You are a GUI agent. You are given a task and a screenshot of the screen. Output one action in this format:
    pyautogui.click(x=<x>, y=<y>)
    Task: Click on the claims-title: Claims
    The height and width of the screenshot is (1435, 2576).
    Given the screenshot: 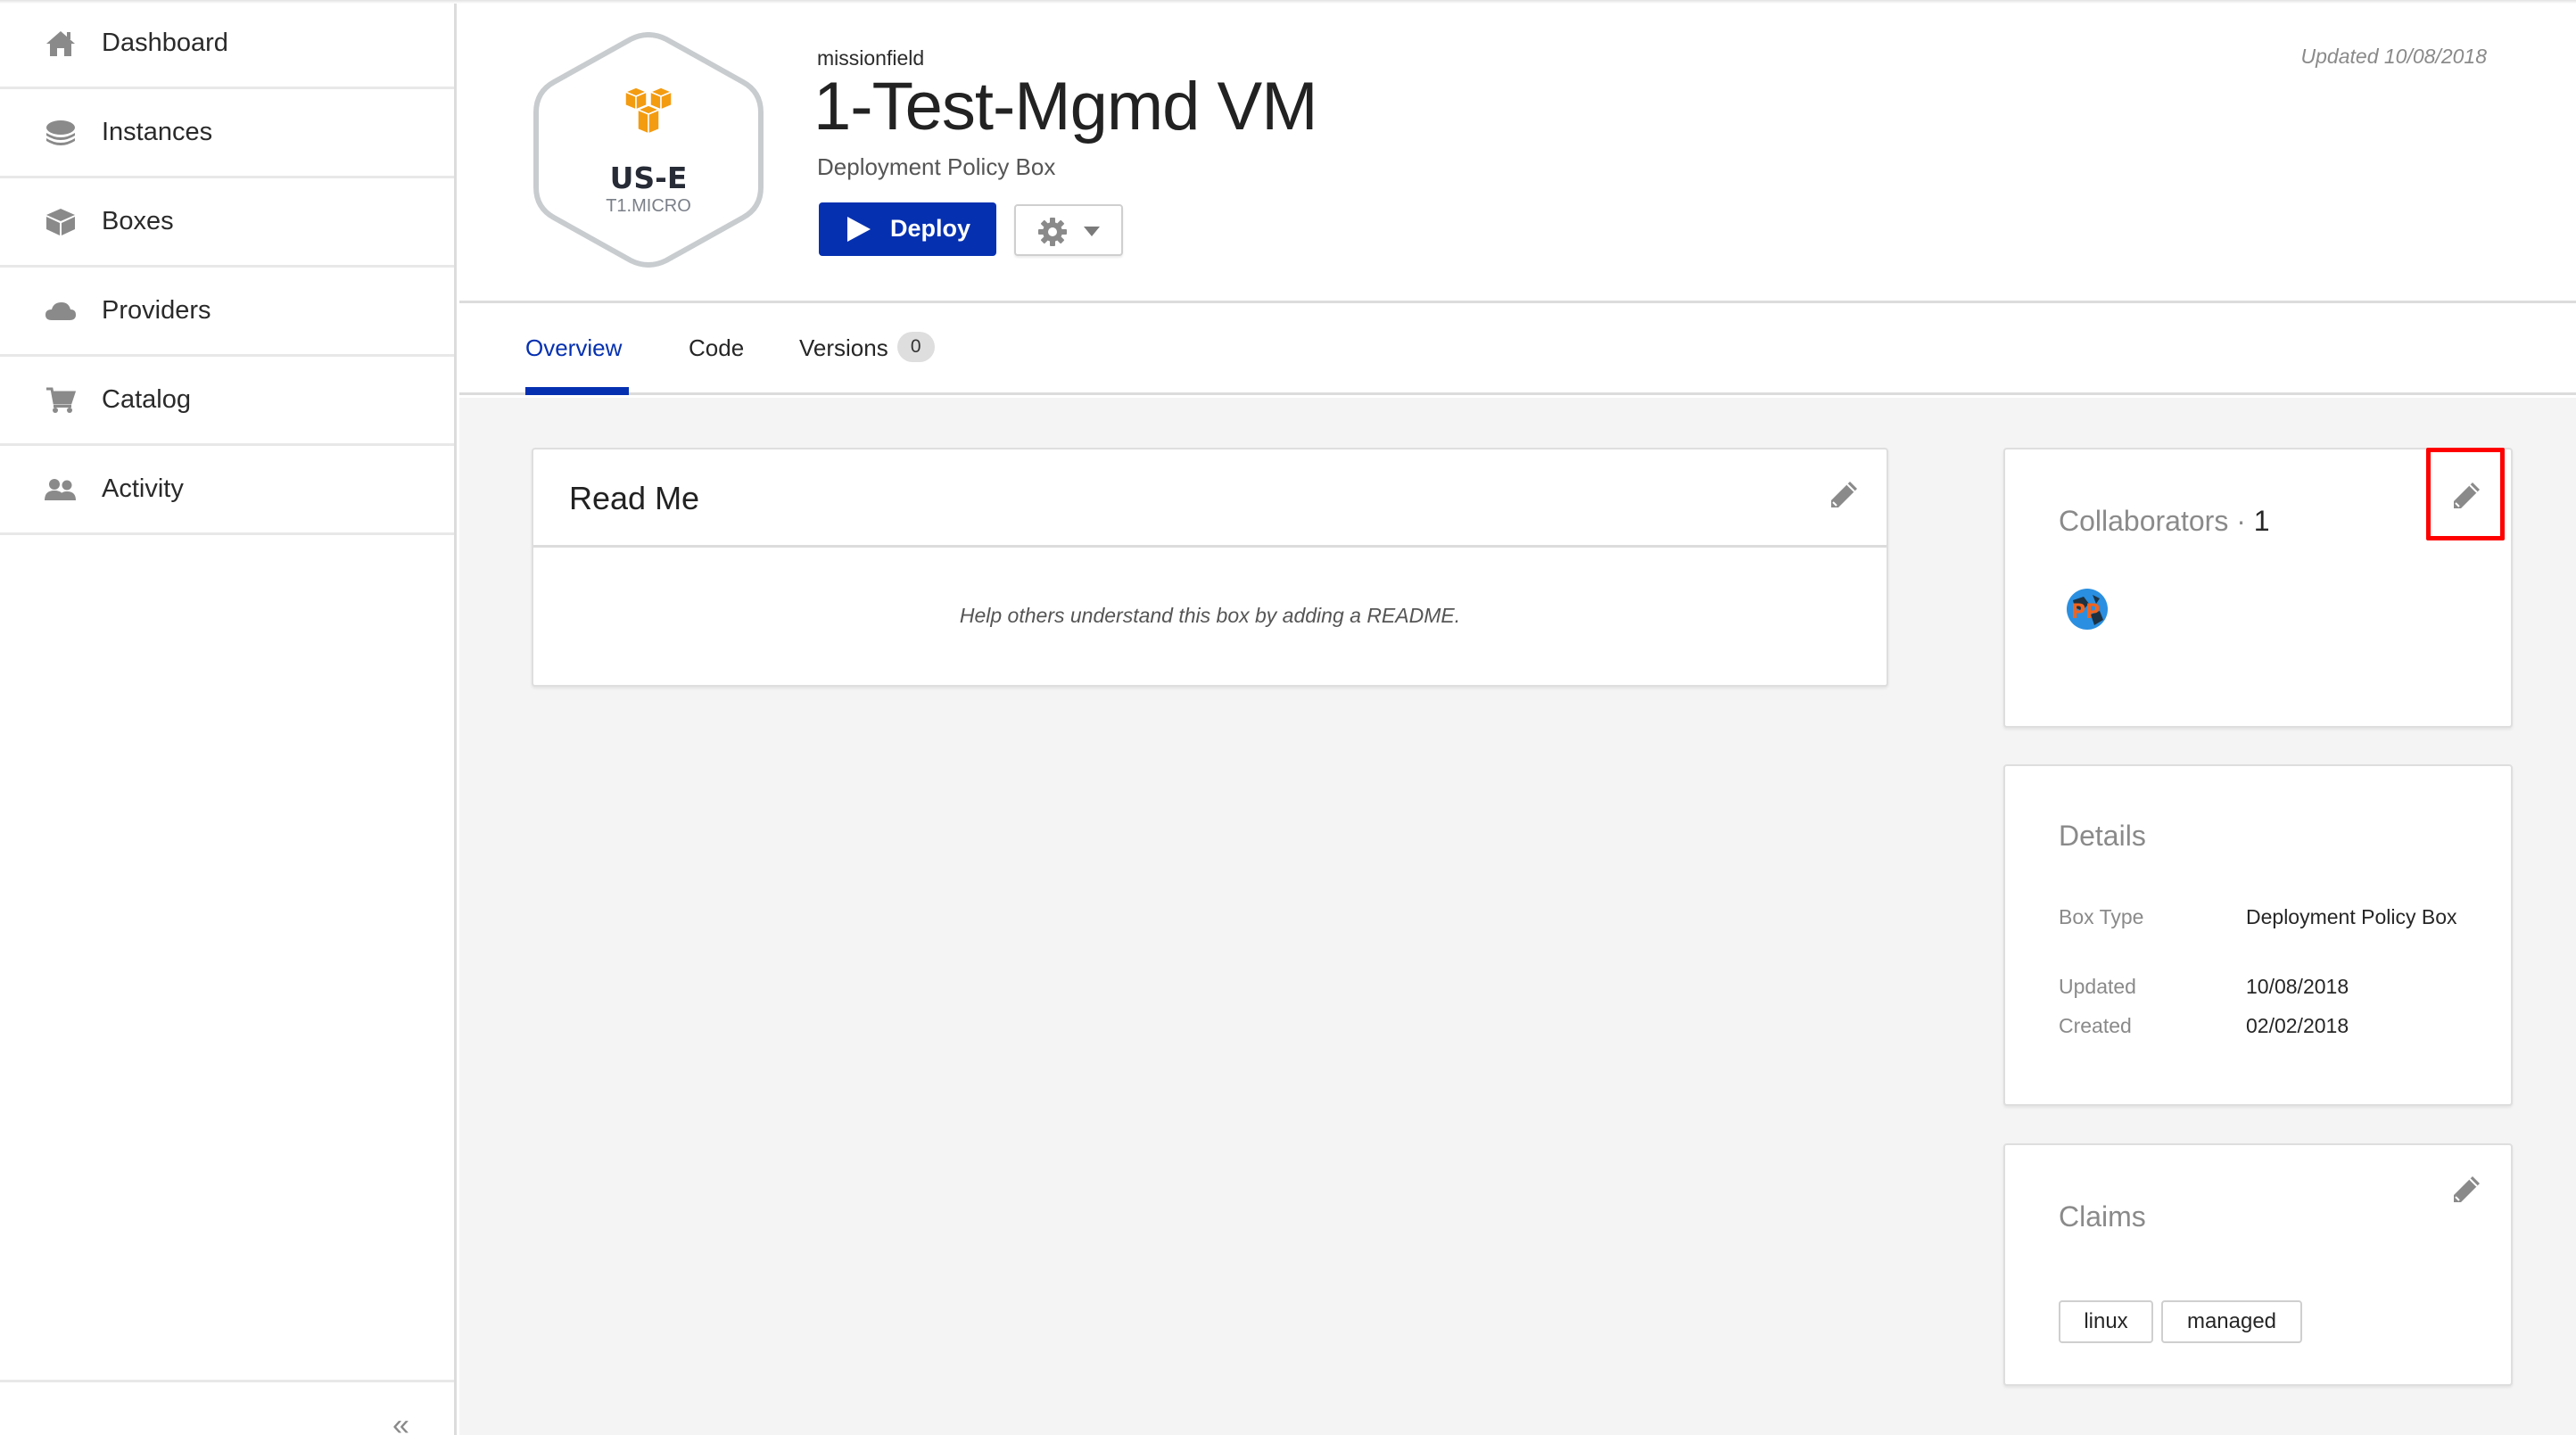 What is the action you would take?
    pyautogui.click(x=2103, y=1216)
    